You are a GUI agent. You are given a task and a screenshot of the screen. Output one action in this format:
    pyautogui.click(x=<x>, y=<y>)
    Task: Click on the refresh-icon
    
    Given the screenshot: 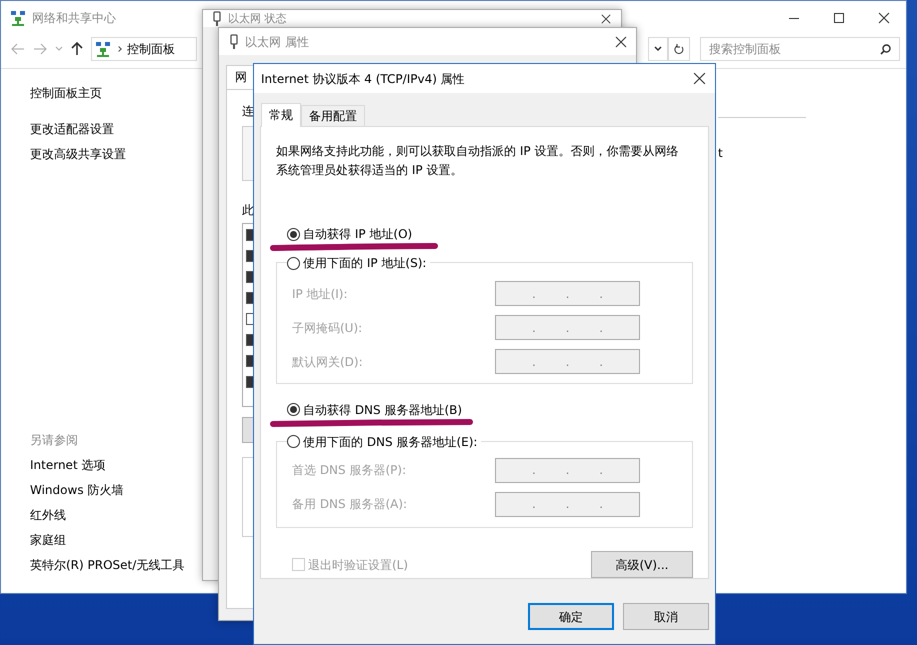 What is the action you would take?
    pyautogui.click(x=679, y=49)
    